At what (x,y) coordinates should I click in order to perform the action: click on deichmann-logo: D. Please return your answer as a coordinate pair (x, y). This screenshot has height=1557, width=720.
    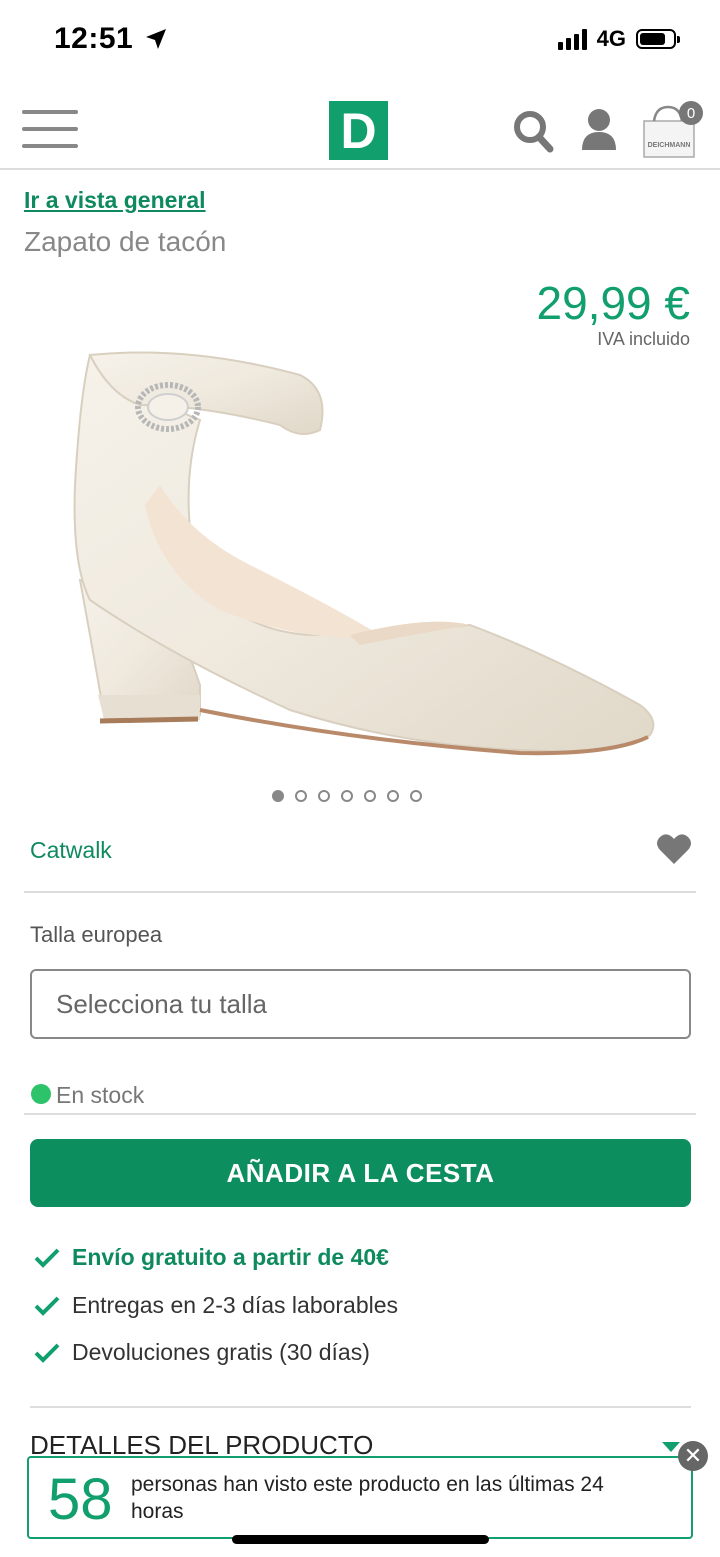
    Looking at the image, I should click on (358, 130).